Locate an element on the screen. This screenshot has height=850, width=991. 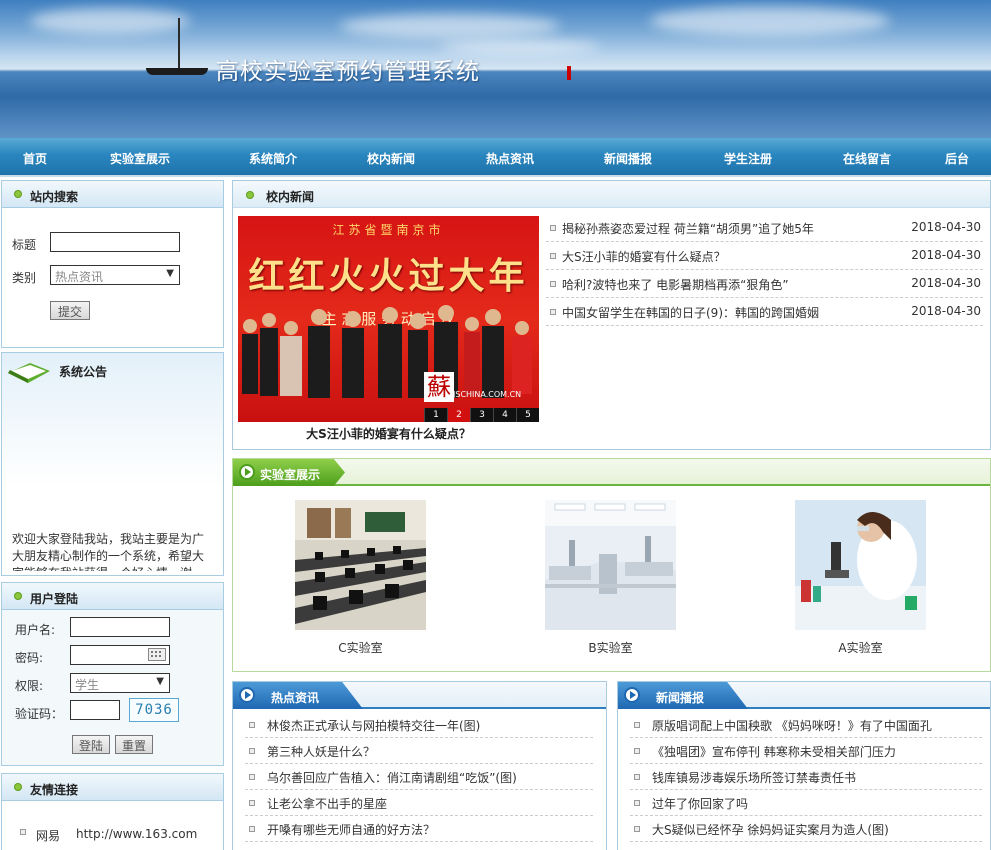
book-icon is located at coordinates (29, 373).